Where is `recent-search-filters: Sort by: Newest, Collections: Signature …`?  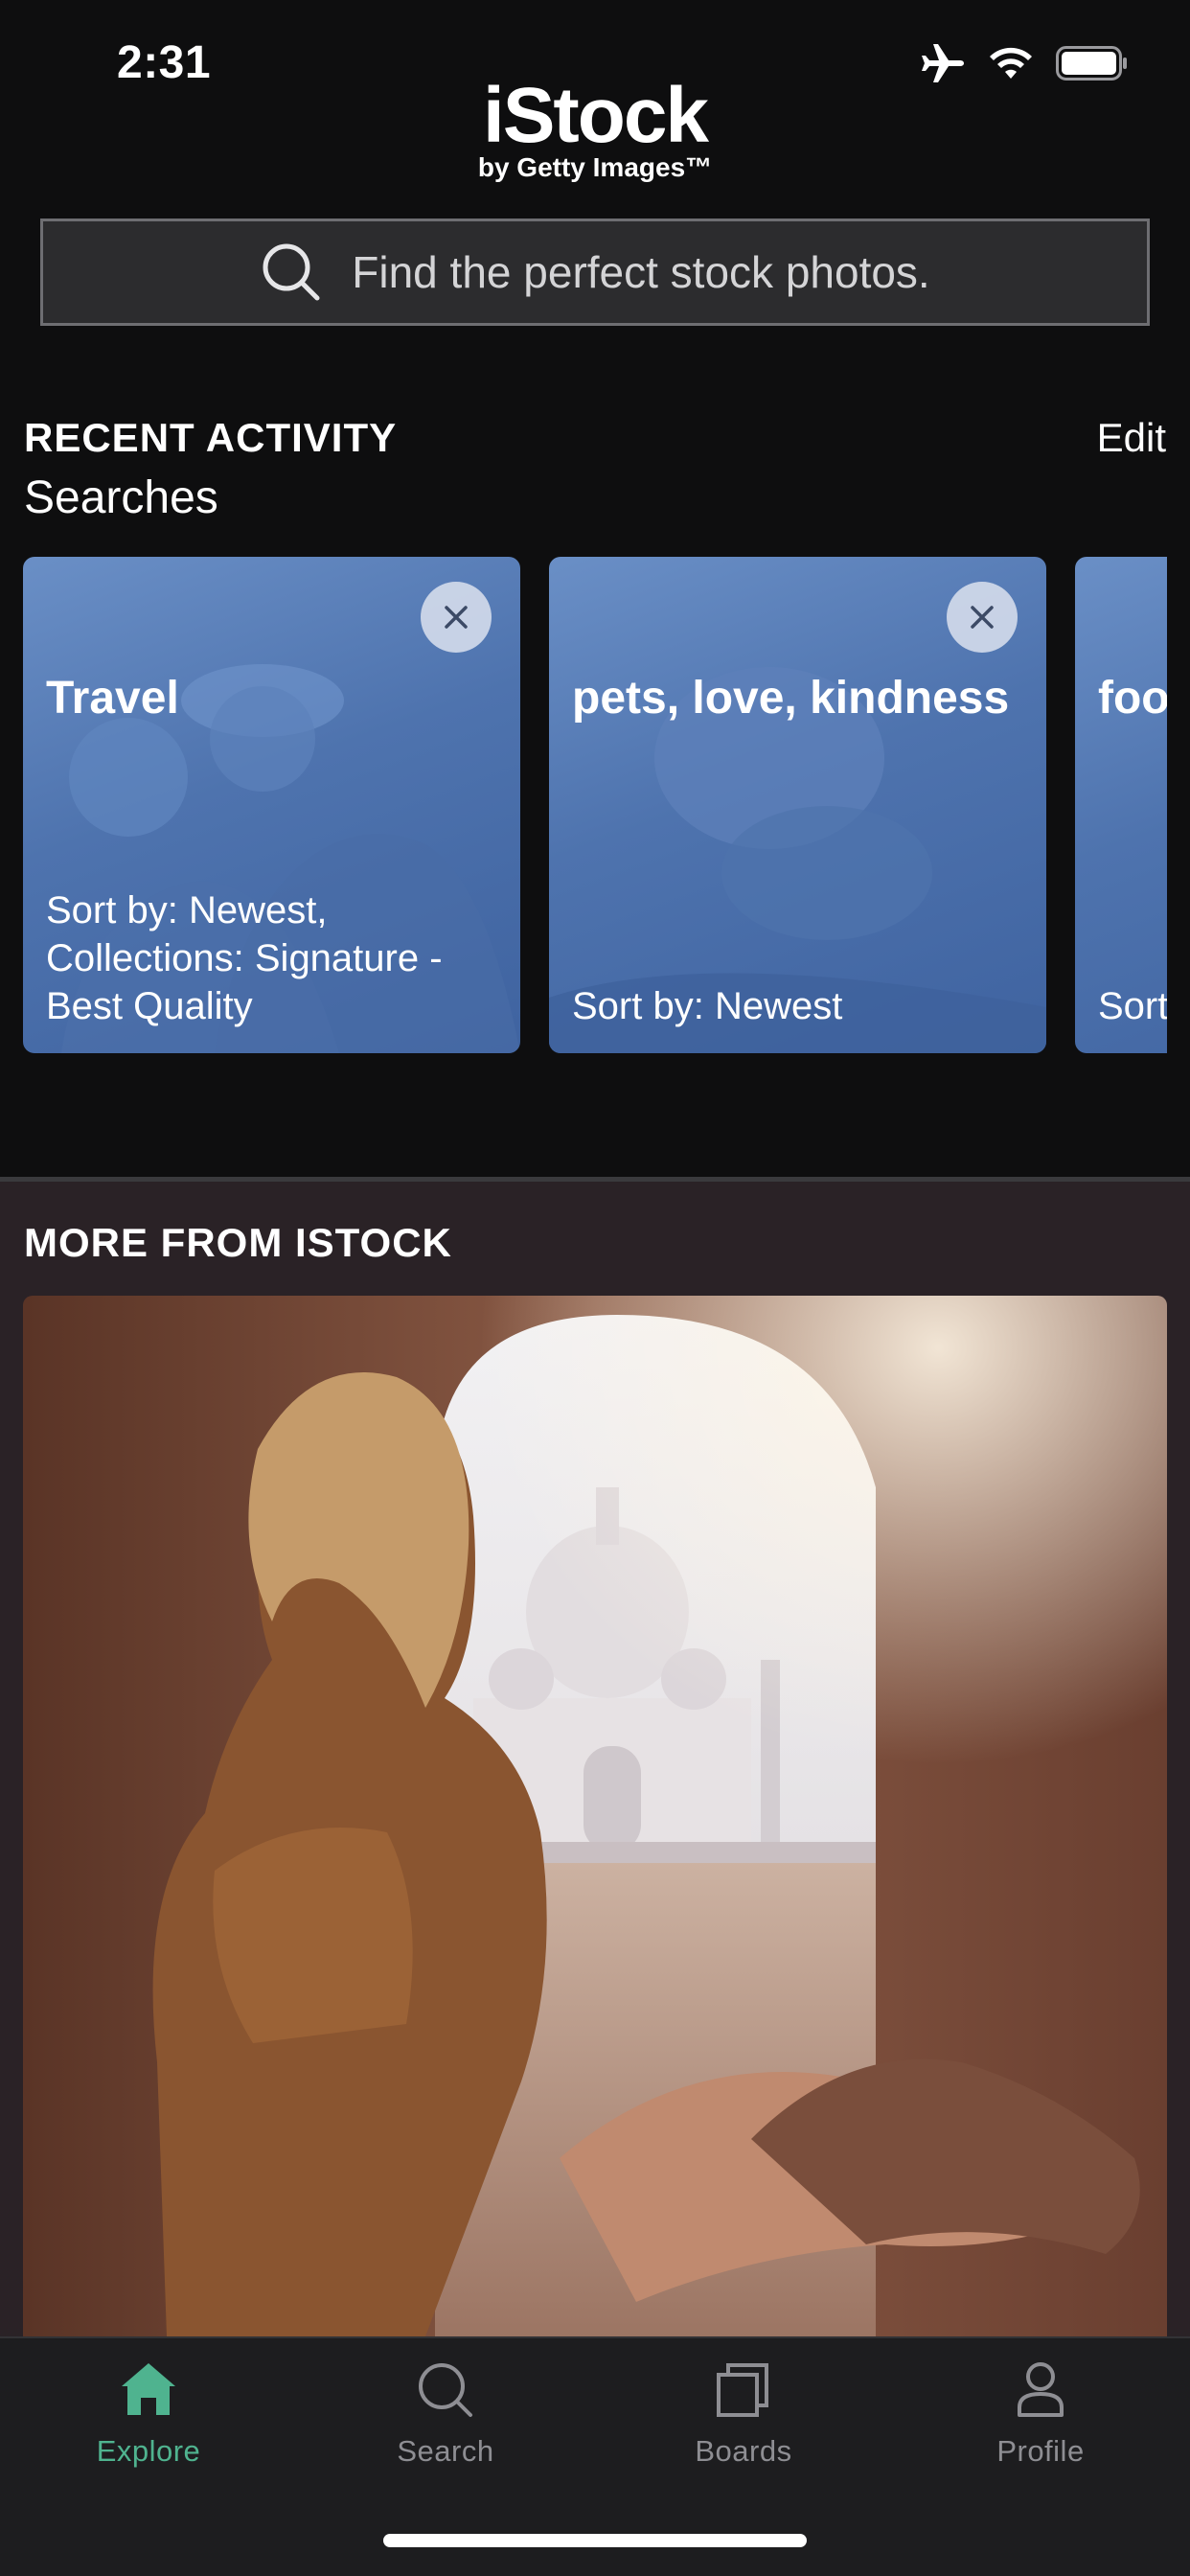
recent-search-filters: Sort by: Newest, Collections: Signature … is located at coordinates (245, 958).